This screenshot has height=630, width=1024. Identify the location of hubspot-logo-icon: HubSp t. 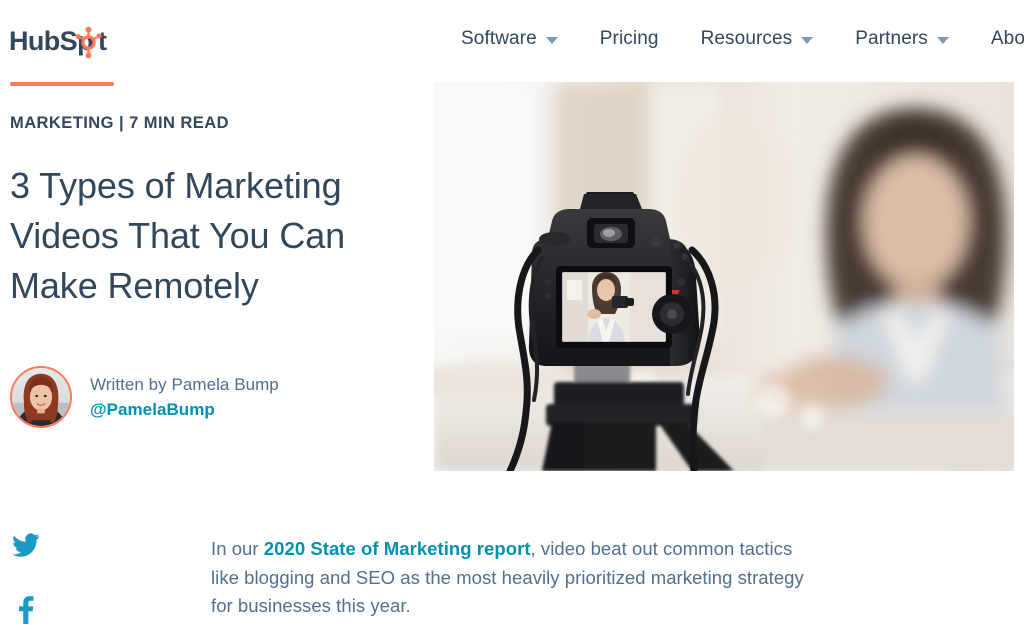
(58, 42).